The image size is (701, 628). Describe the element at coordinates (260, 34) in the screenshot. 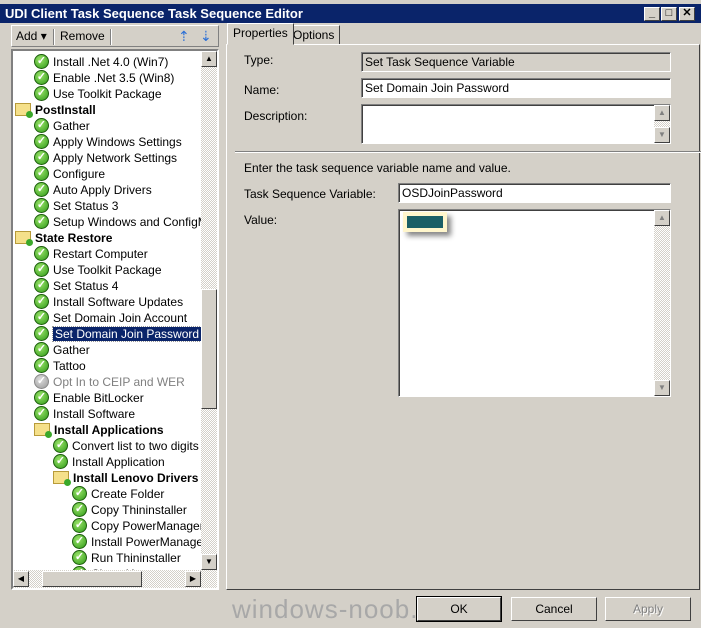

I see `tab-properties: Properties` at that location.